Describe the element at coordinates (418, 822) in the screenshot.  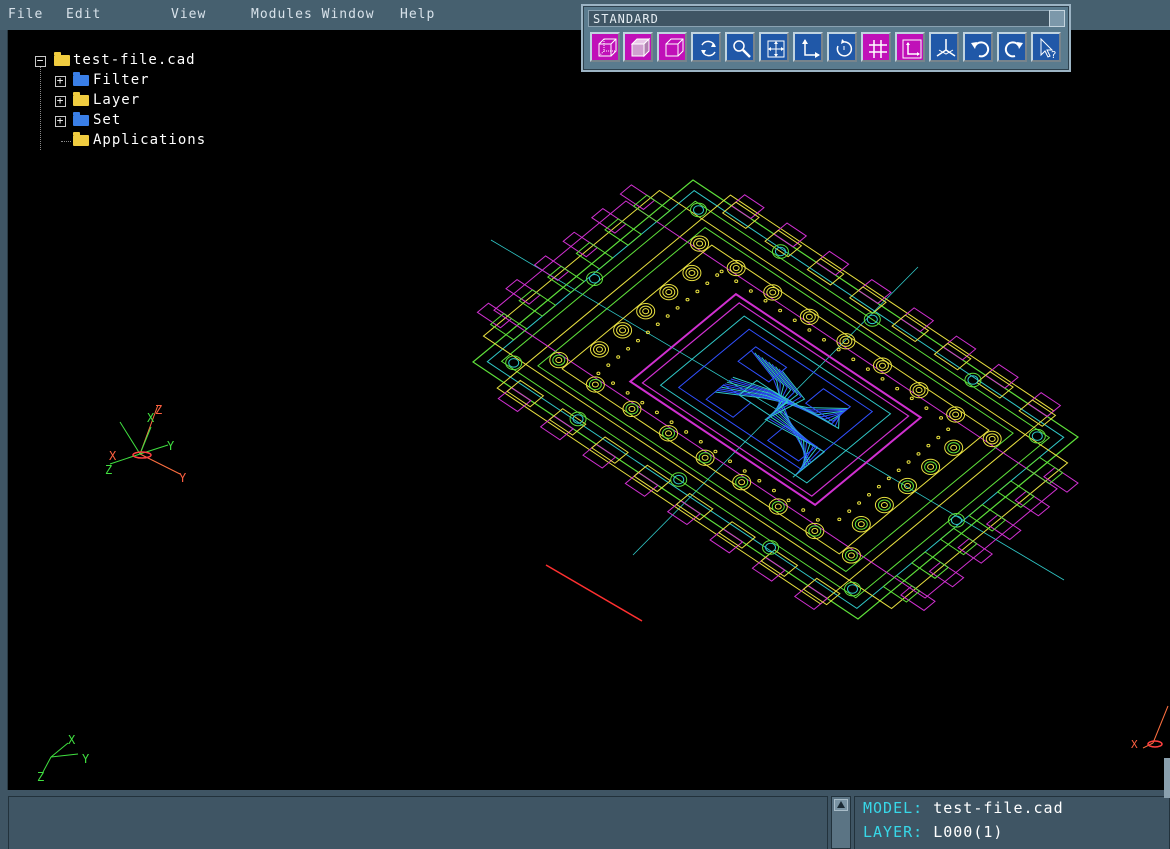
I see `message-area` at that location.